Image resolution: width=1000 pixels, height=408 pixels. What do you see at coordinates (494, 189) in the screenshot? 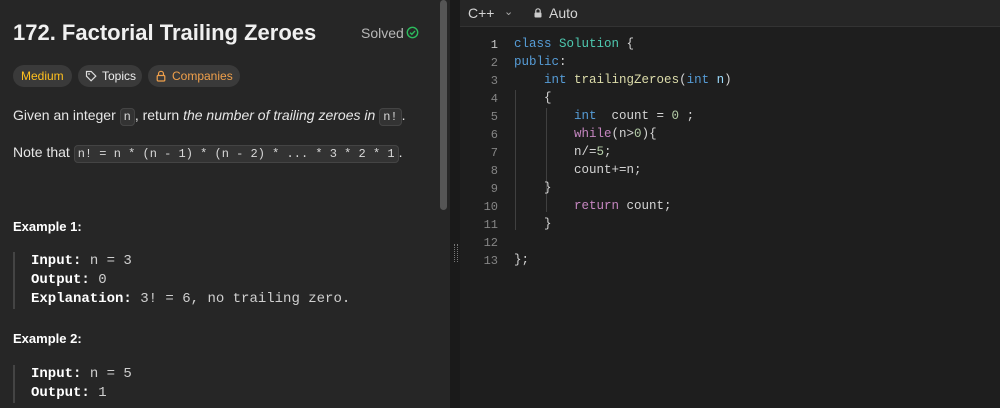
I see `line-number: 9` at bounding box center [494, 189].